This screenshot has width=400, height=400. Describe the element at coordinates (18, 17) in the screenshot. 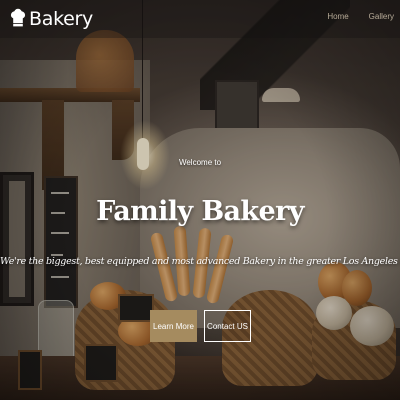

I see `chef-hat-icon` at that location.